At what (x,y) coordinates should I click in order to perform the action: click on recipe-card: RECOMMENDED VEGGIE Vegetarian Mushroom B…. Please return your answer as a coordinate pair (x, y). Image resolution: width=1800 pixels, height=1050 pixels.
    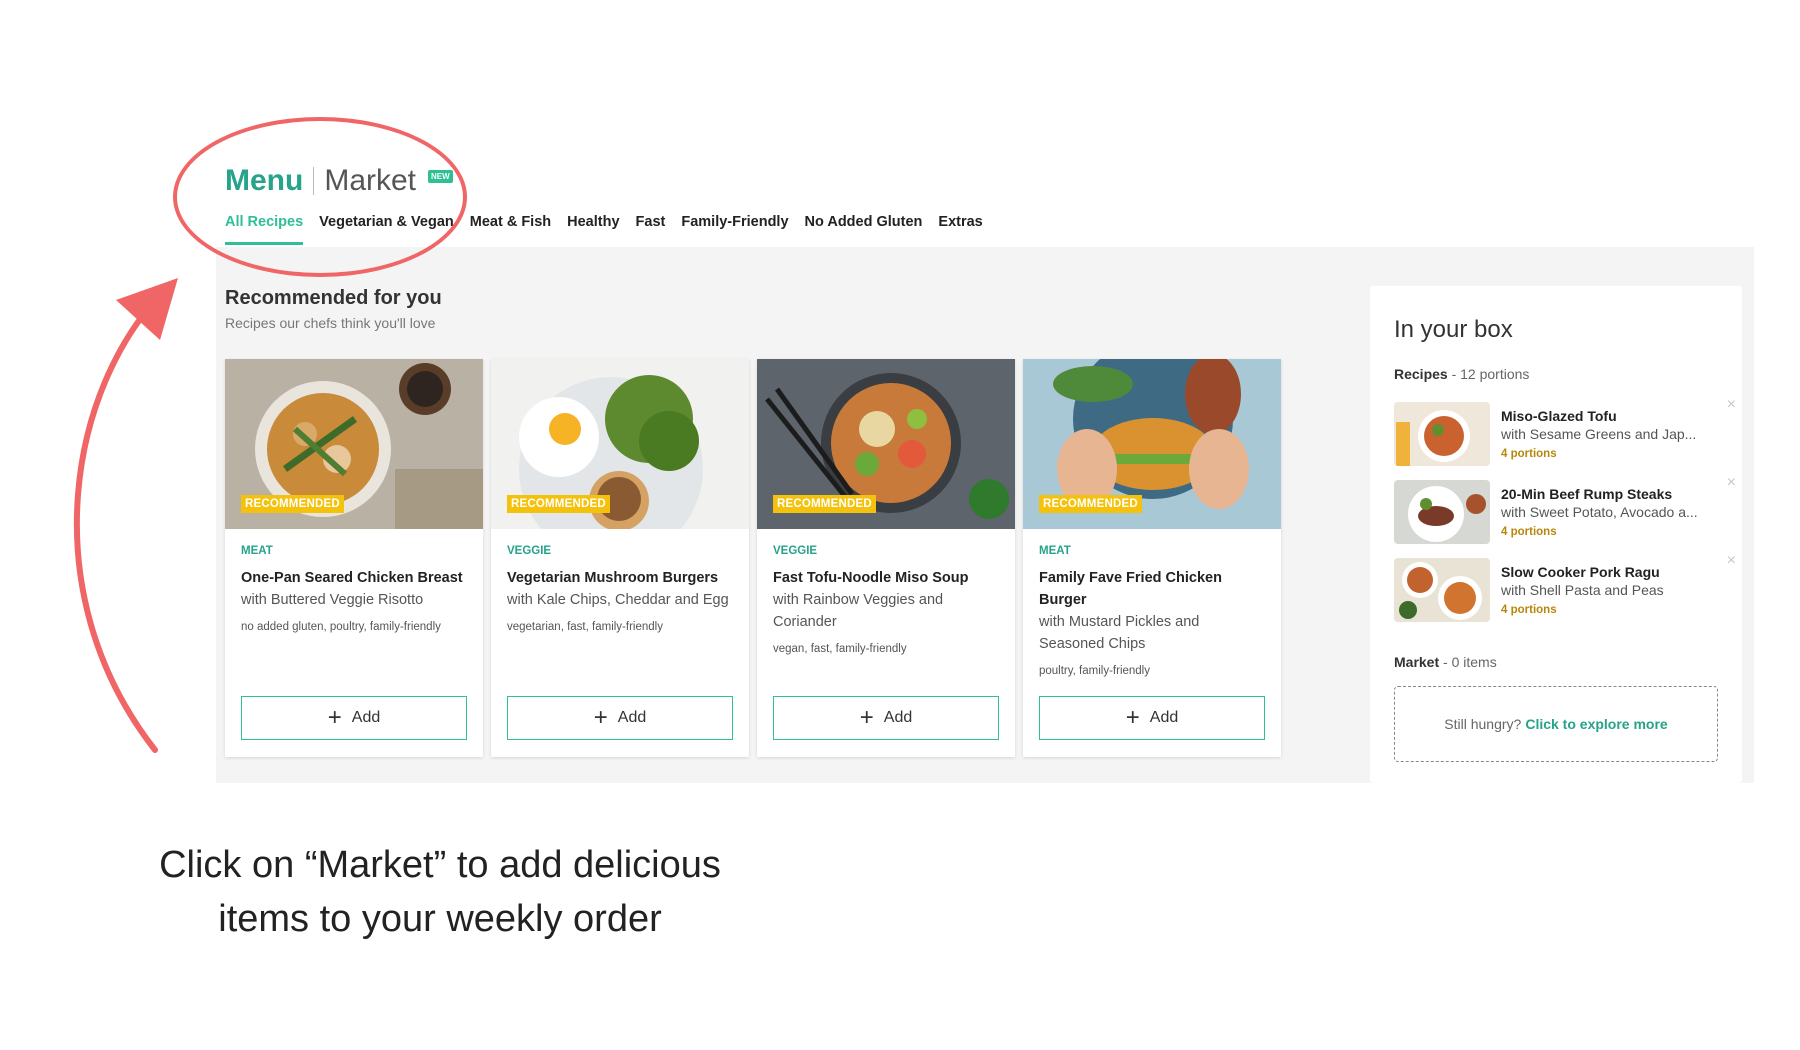
    Looking at the image, I should click on (620, 558).